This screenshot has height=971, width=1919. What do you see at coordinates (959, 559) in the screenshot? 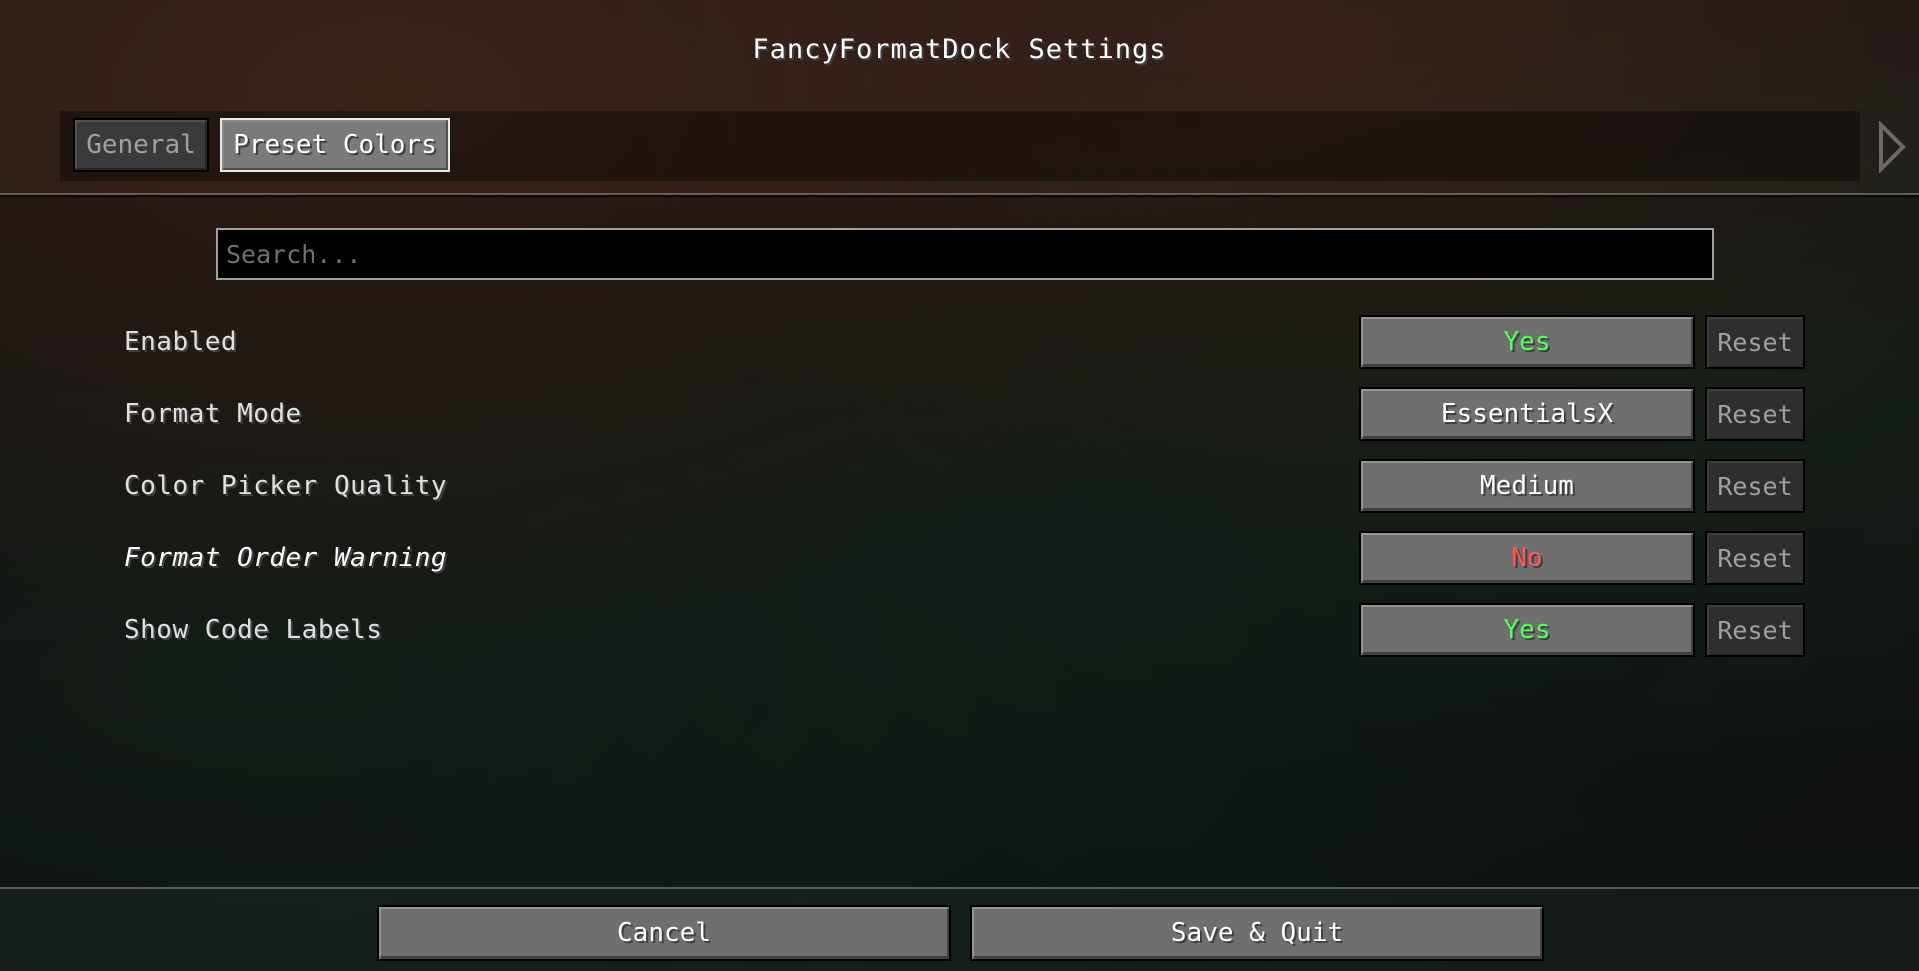
I see `option-row-format-order-warning: Format Order Warning No Reset` at bounding box center [959, 559].